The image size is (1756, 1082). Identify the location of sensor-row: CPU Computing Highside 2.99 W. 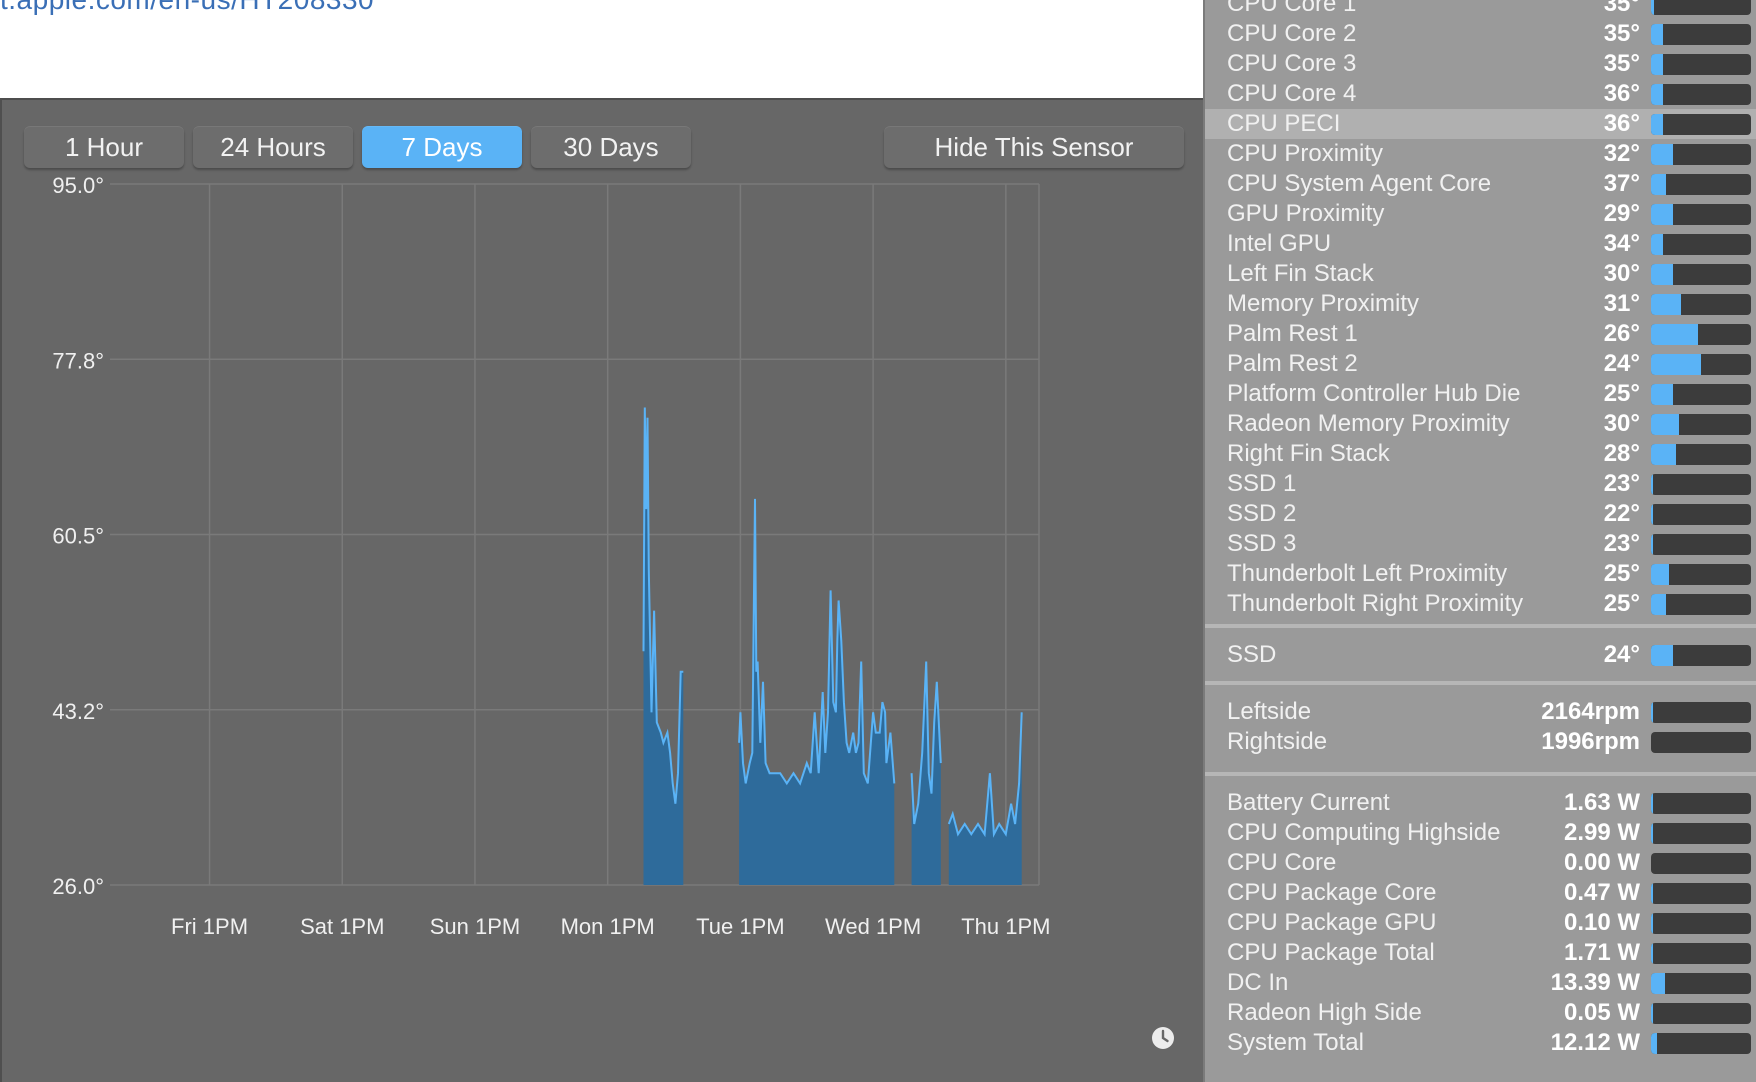
(1480, 833).